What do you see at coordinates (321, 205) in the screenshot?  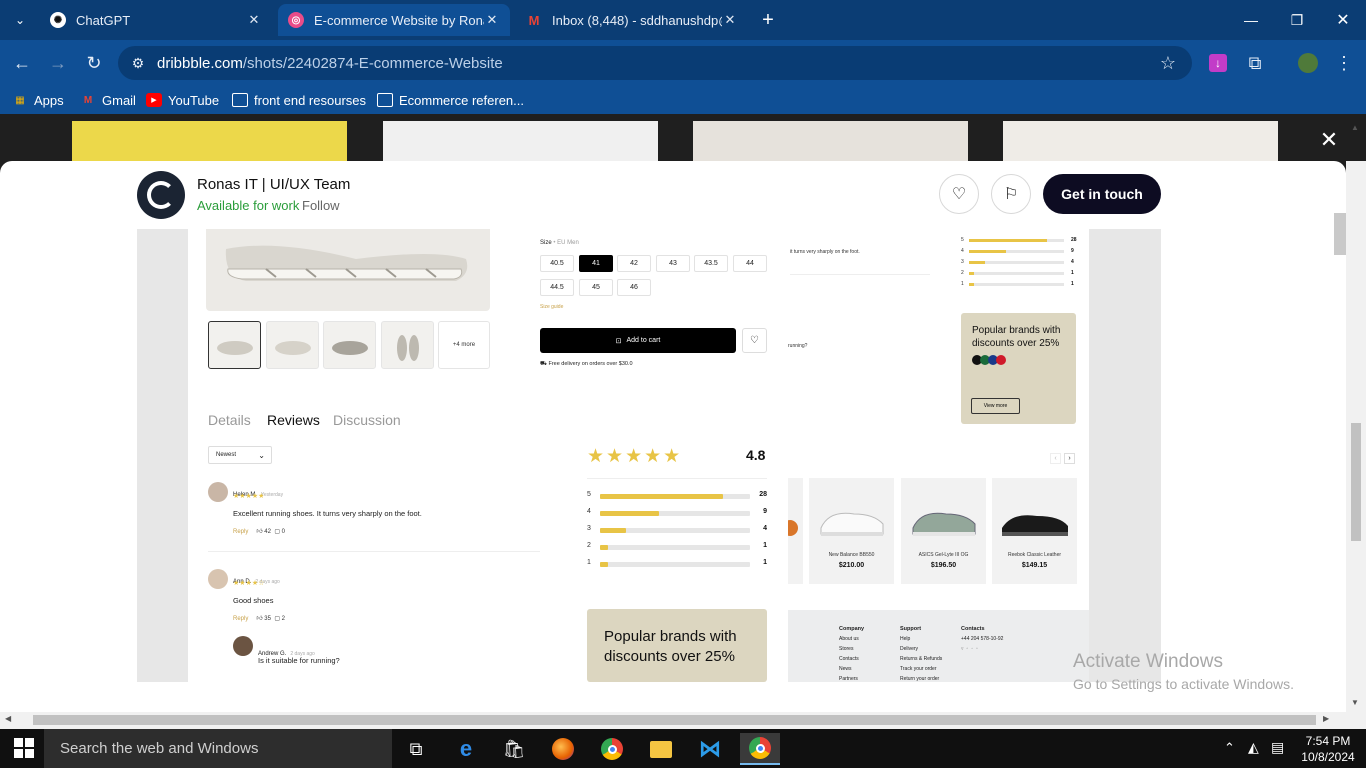 I see `follow-link: Follow` at bounding box center [321, 205].